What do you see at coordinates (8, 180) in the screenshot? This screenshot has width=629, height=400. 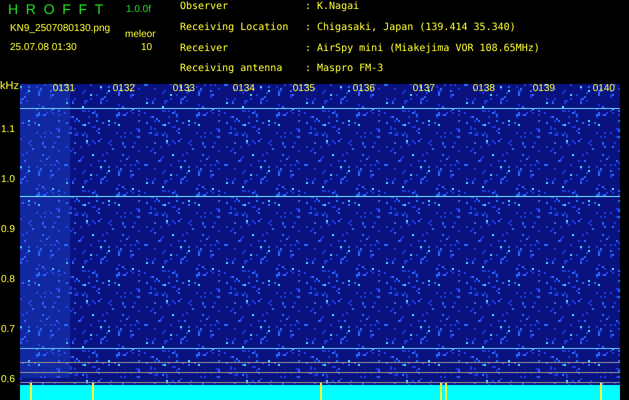 I see `axis-label: 1.0` at bounding box center [8, 180].